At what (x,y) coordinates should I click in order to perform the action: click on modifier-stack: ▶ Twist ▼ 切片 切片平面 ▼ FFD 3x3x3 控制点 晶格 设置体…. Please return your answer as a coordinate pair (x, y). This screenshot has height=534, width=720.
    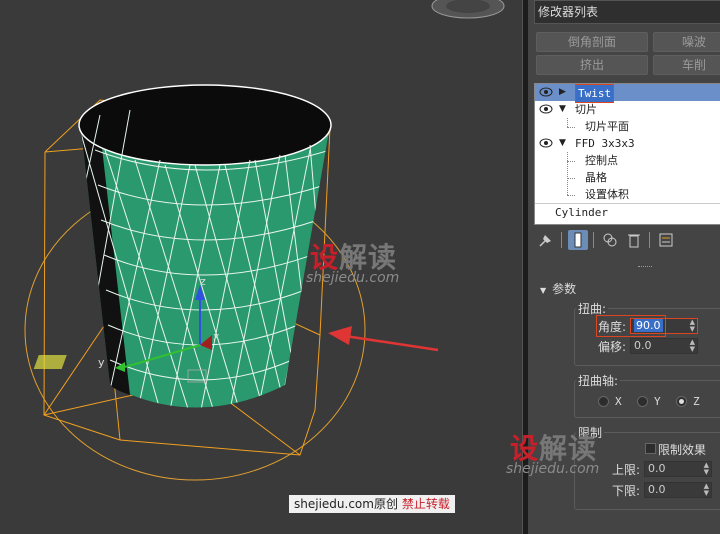
    Looking at the image, I should click on (627, 154).